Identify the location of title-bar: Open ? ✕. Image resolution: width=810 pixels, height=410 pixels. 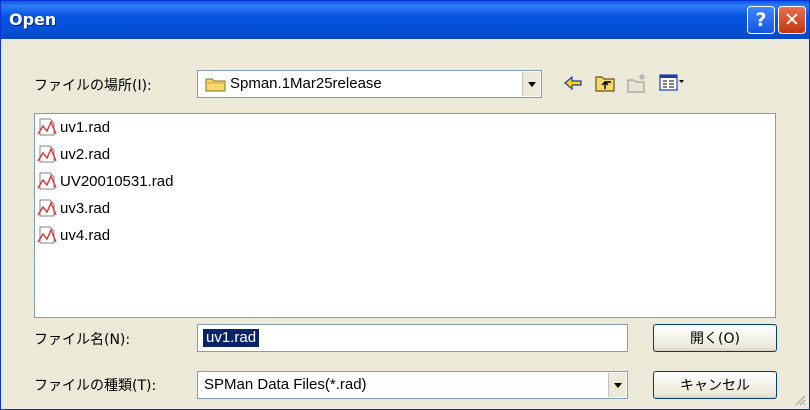
(405, 20).